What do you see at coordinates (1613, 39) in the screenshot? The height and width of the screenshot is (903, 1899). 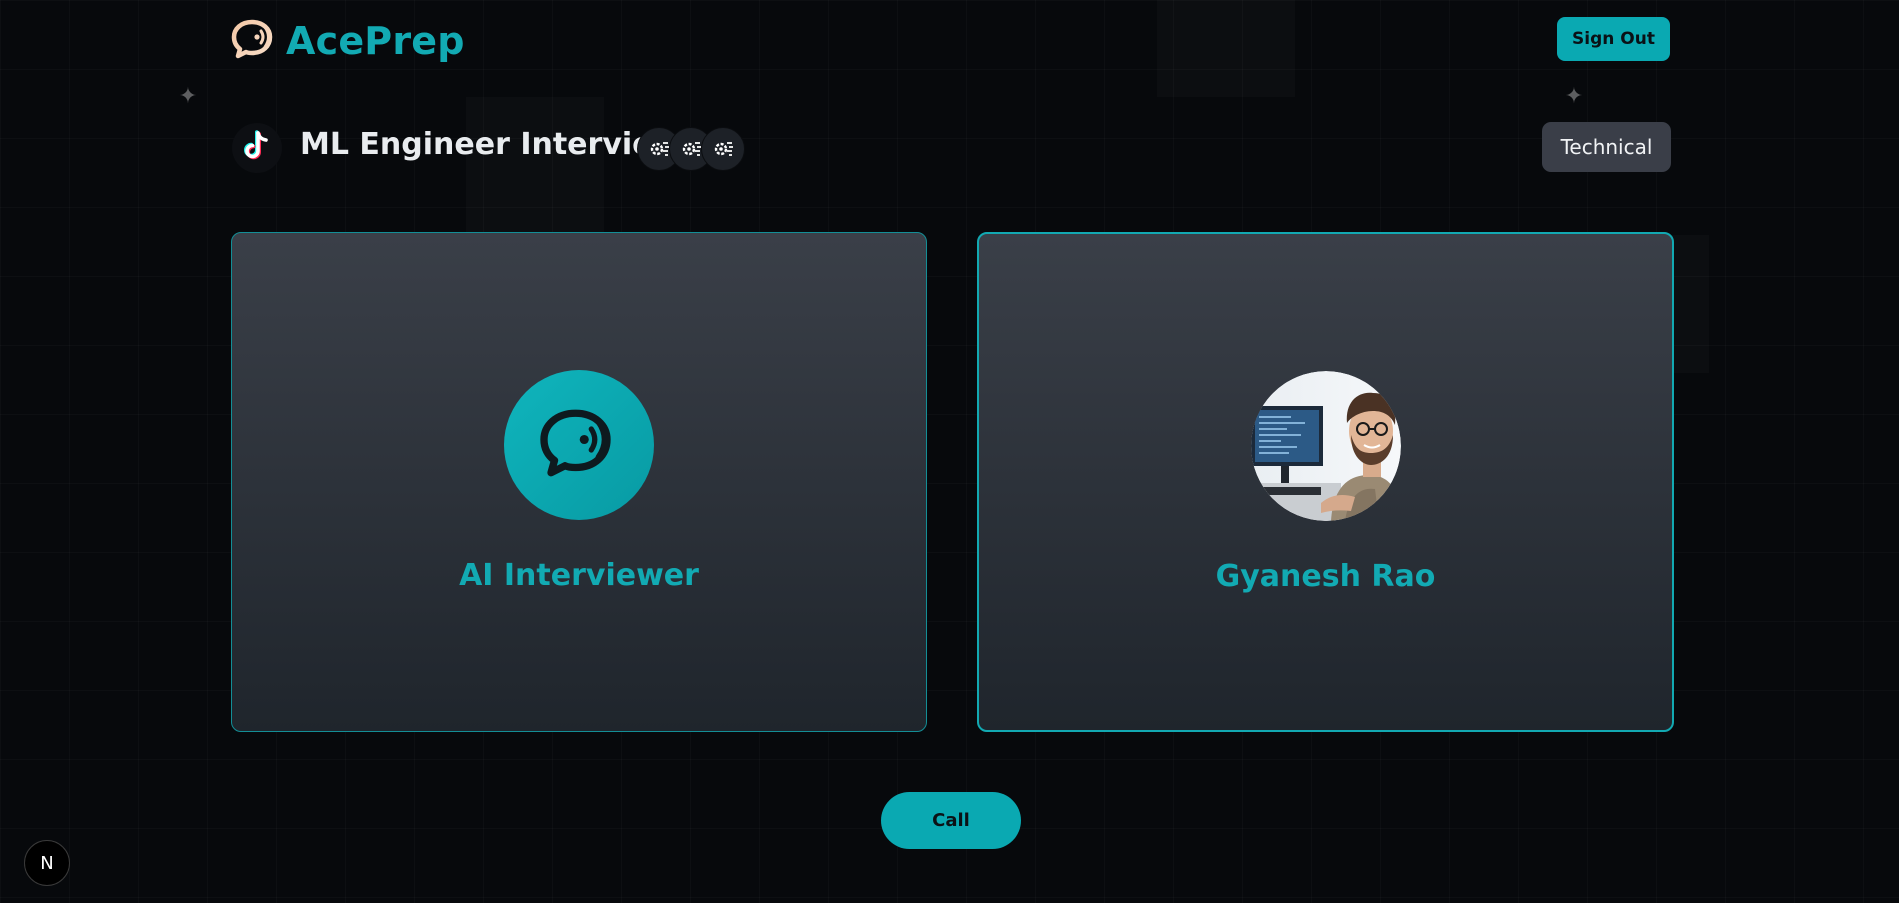 I see `sign-out-button: Sign Out` at bounding box center [1613, 39].